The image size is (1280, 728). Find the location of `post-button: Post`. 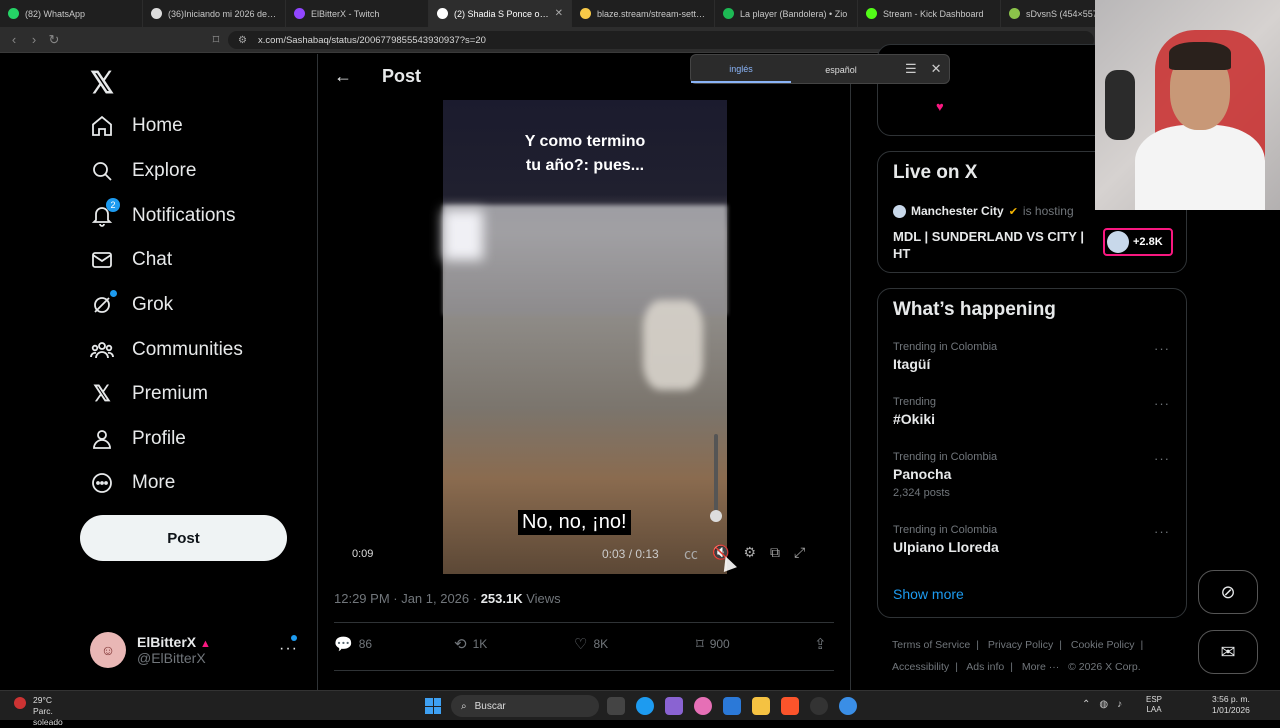

post-button: Post is located at coordinates (183, 538).